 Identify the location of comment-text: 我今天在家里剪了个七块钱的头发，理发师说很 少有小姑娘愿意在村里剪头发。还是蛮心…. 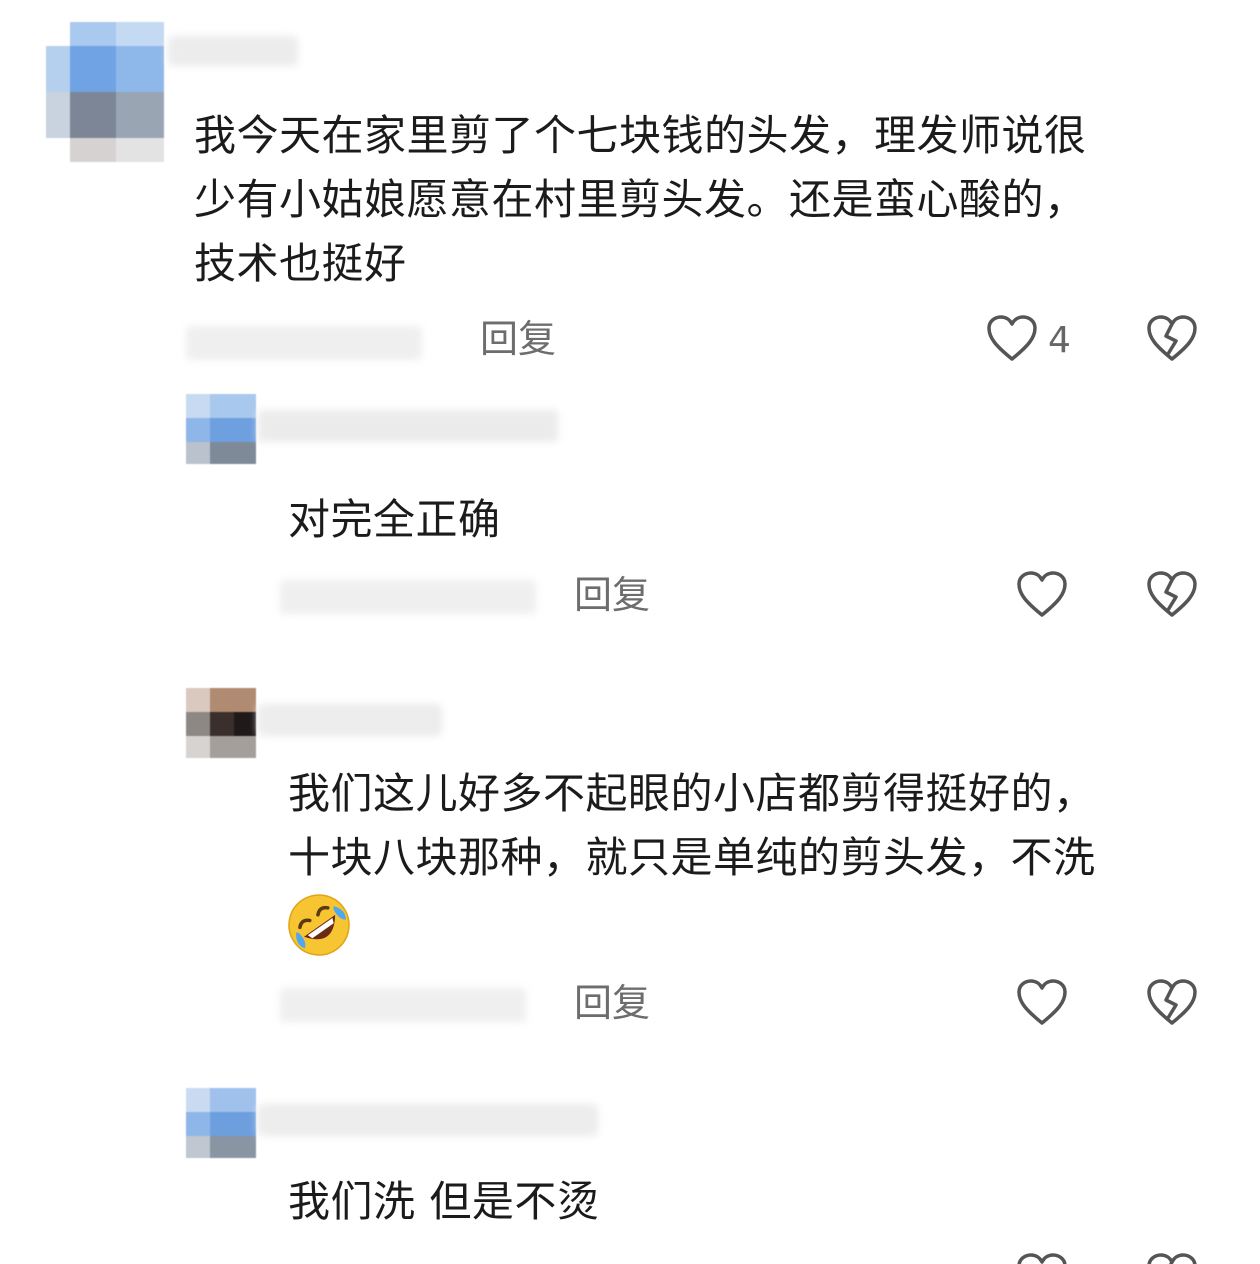
(640, 199).